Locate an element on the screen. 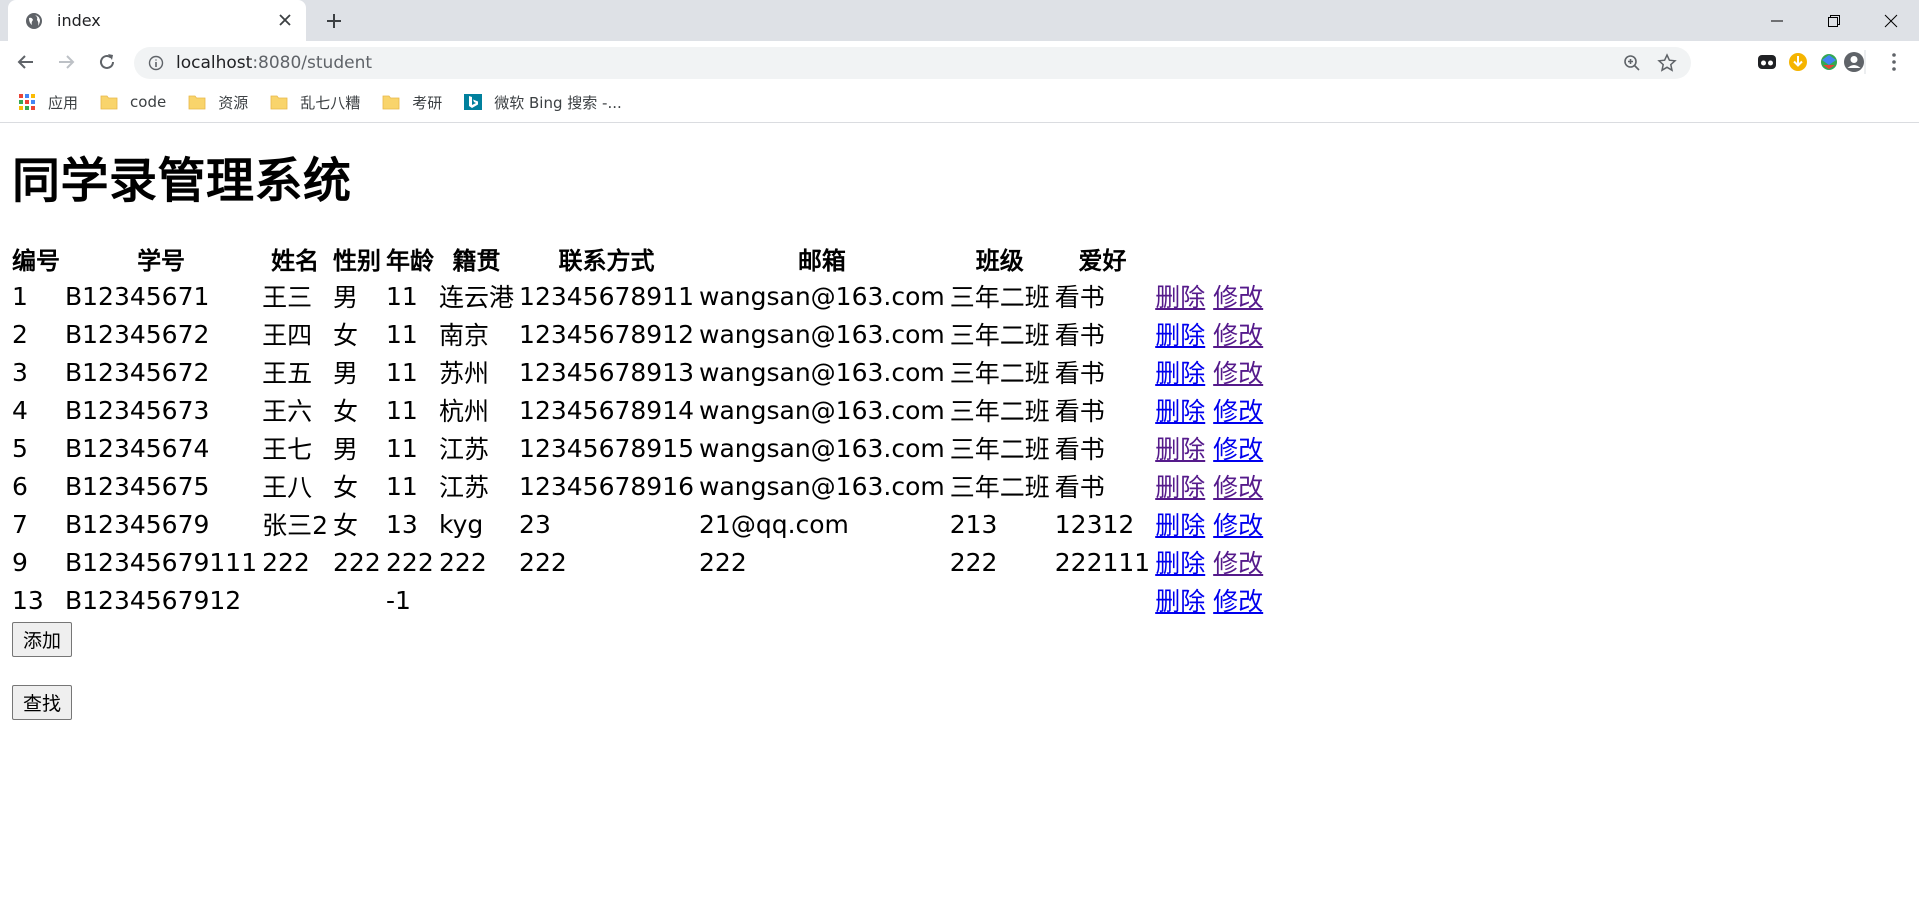  cell-cls: 三年二班 is located at coordinates (999, 411).